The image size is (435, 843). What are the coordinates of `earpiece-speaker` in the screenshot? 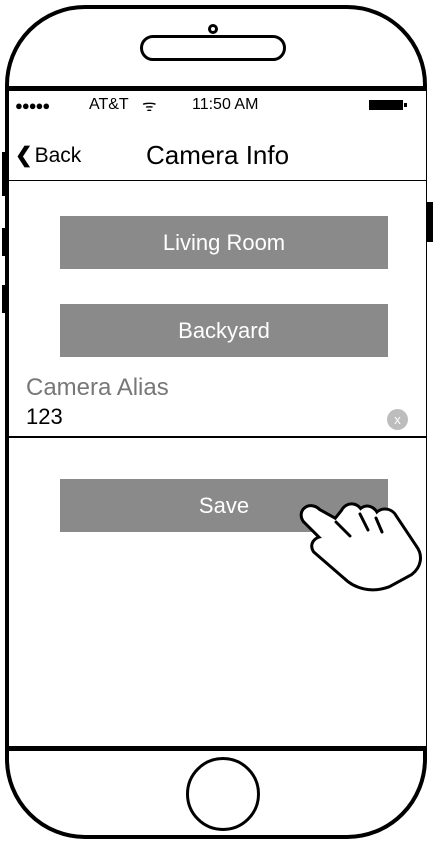 It's located at (213, 48).